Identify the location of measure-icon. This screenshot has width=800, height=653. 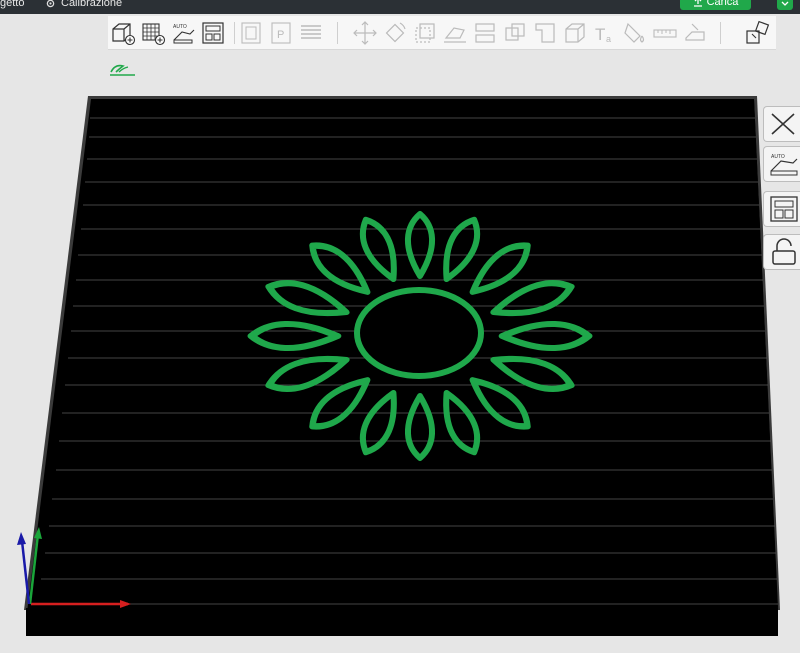
(665, 33).